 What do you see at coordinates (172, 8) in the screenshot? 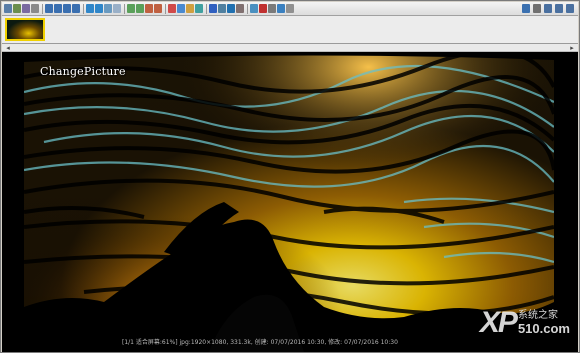
I see `color-icon` at bounding box center [172, 8].